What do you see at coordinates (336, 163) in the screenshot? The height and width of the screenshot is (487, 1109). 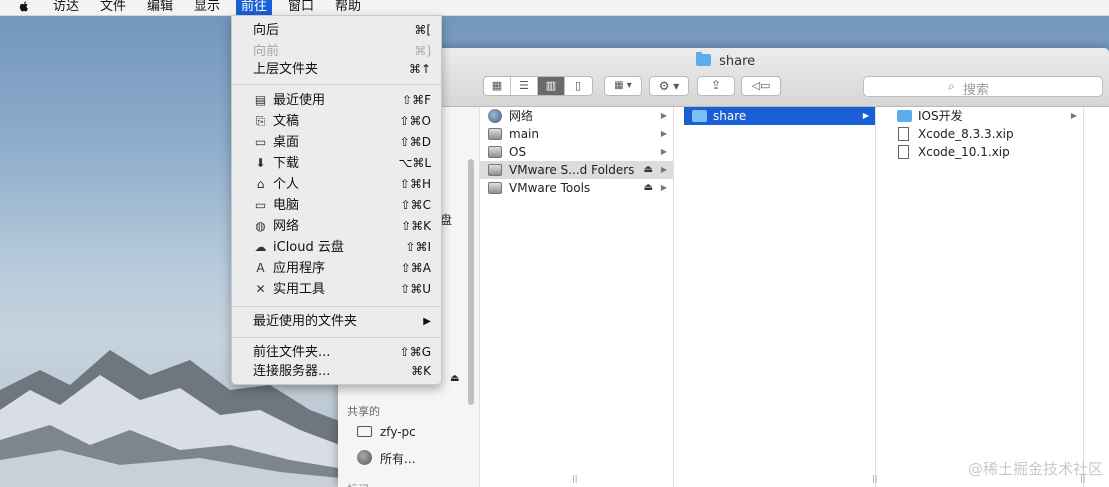 I see `menu-item-downloads: ⬇ 下载 ⌥⌘L` at bounding box center [336, 163].